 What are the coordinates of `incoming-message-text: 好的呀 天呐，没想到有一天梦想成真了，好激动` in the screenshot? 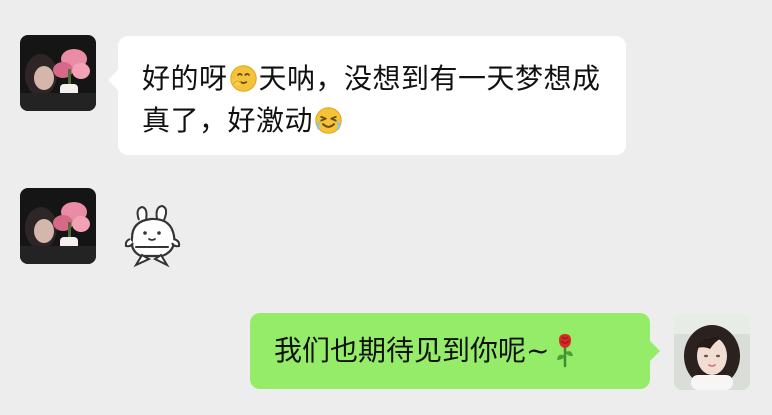 It's located at (373, 100).